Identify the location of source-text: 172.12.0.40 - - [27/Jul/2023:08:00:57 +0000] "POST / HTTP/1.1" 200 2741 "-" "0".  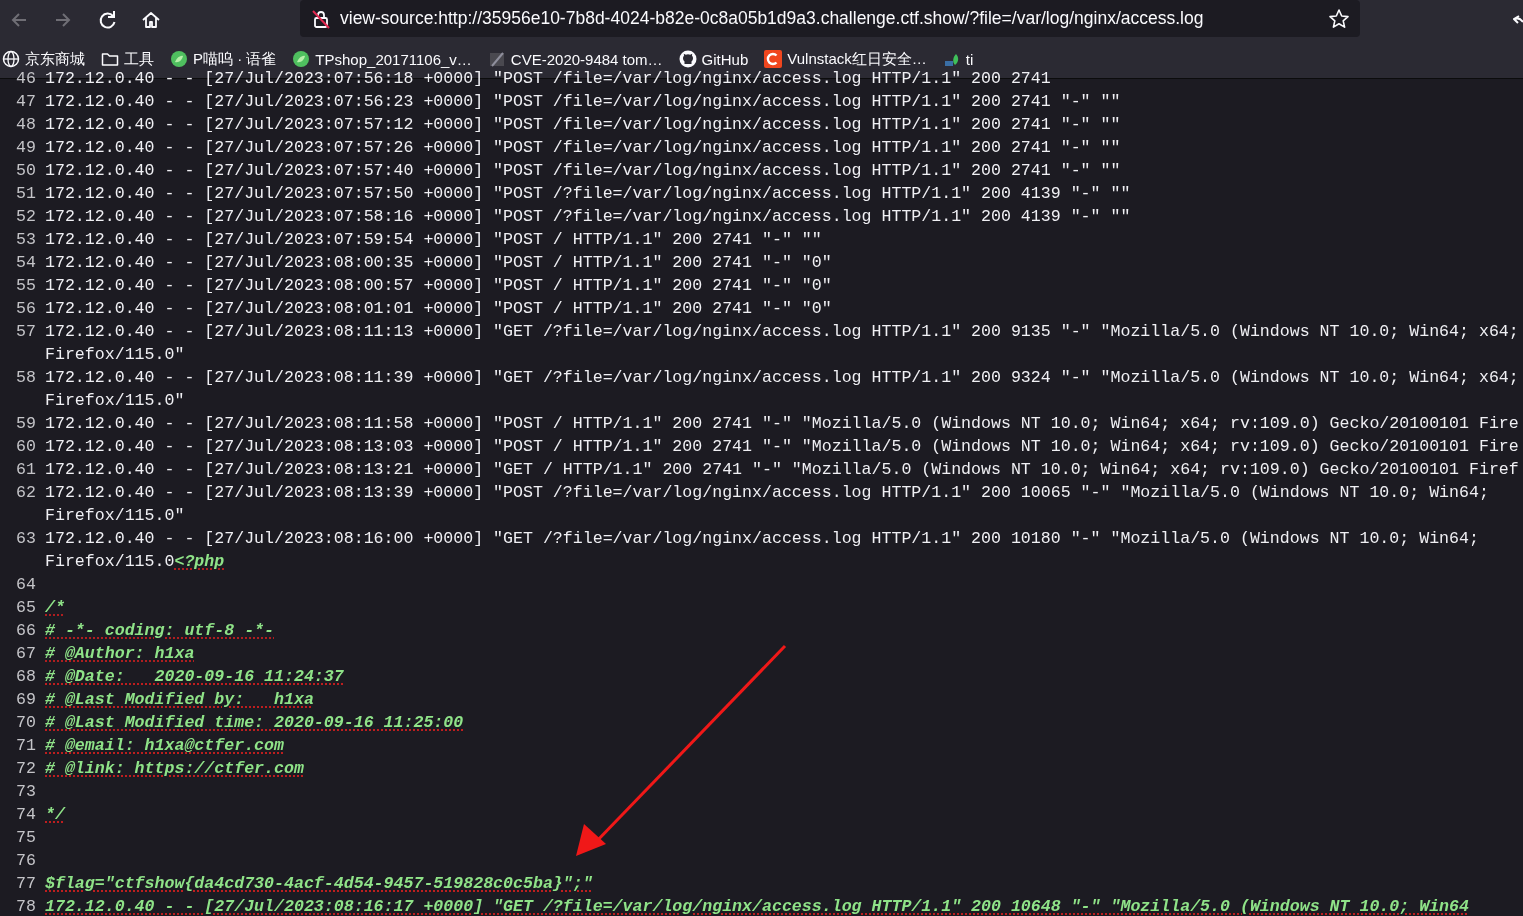
(438, 285).